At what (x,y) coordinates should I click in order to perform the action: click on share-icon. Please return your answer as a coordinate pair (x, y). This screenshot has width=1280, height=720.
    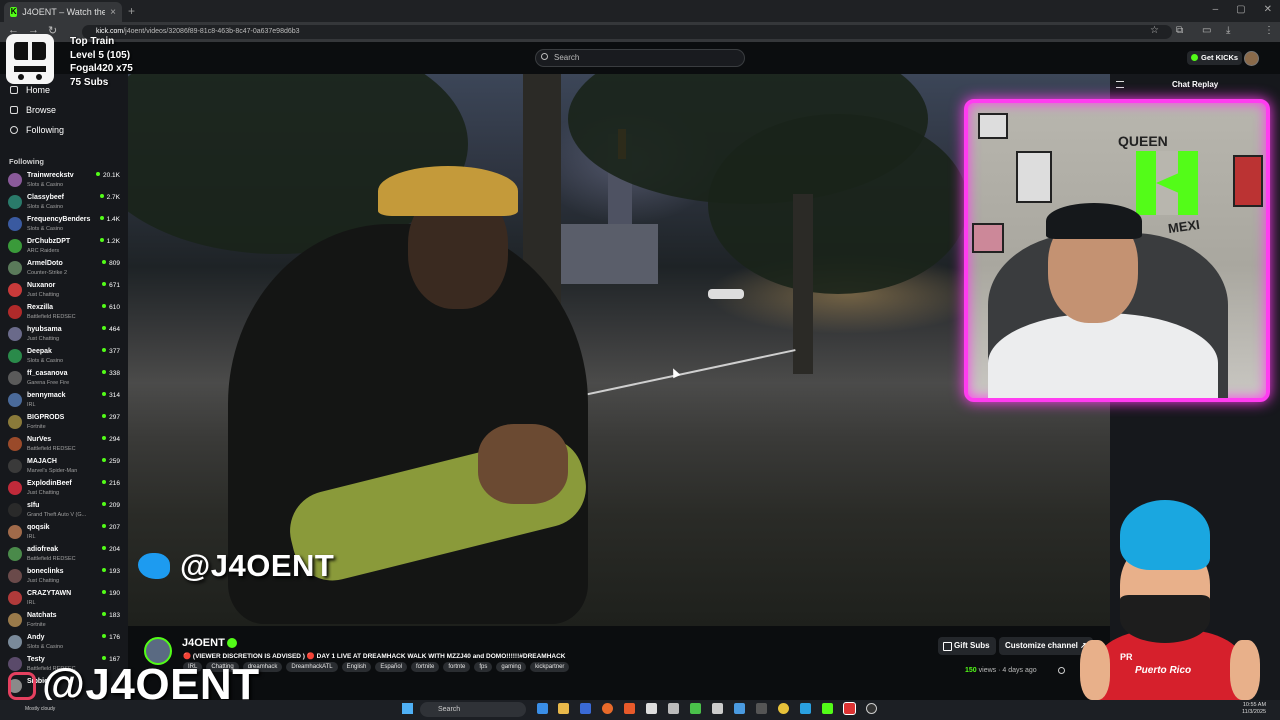
    Looking at the image, I should click on (1061, 670).